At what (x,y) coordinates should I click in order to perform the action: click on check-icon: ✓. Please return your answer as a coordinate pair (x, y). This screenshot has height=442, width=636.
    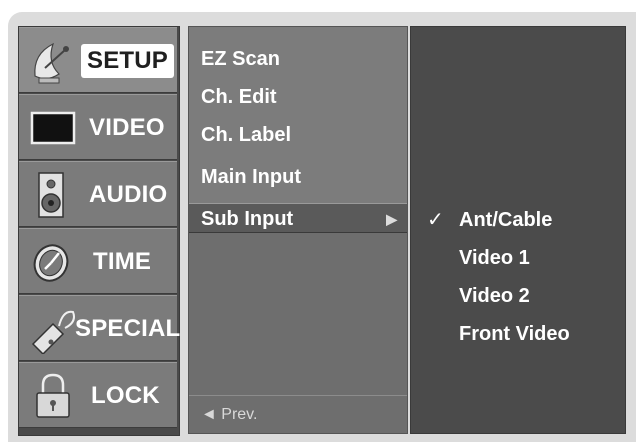
    Looking at the image, I should click on (435, 220).